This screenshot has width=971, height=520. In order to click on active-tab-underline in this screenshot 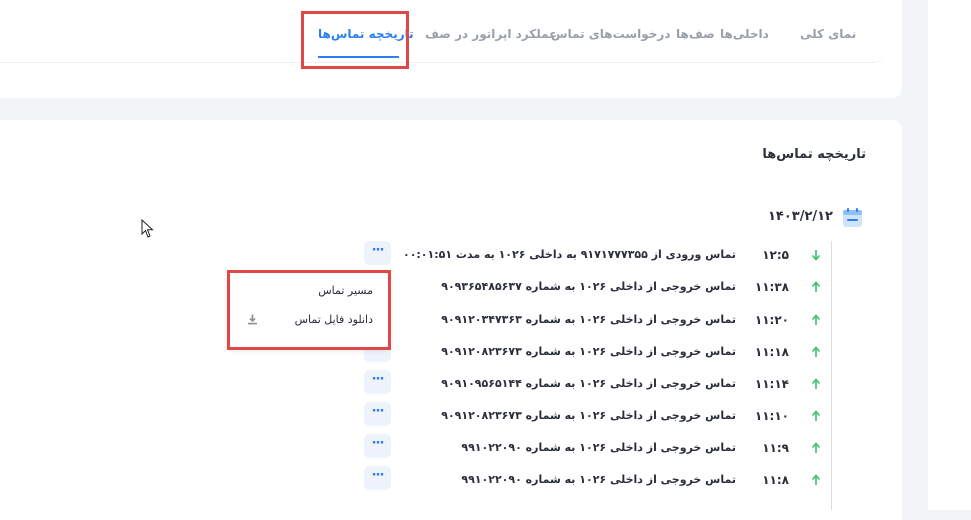, I will do `click(358, 57)`.